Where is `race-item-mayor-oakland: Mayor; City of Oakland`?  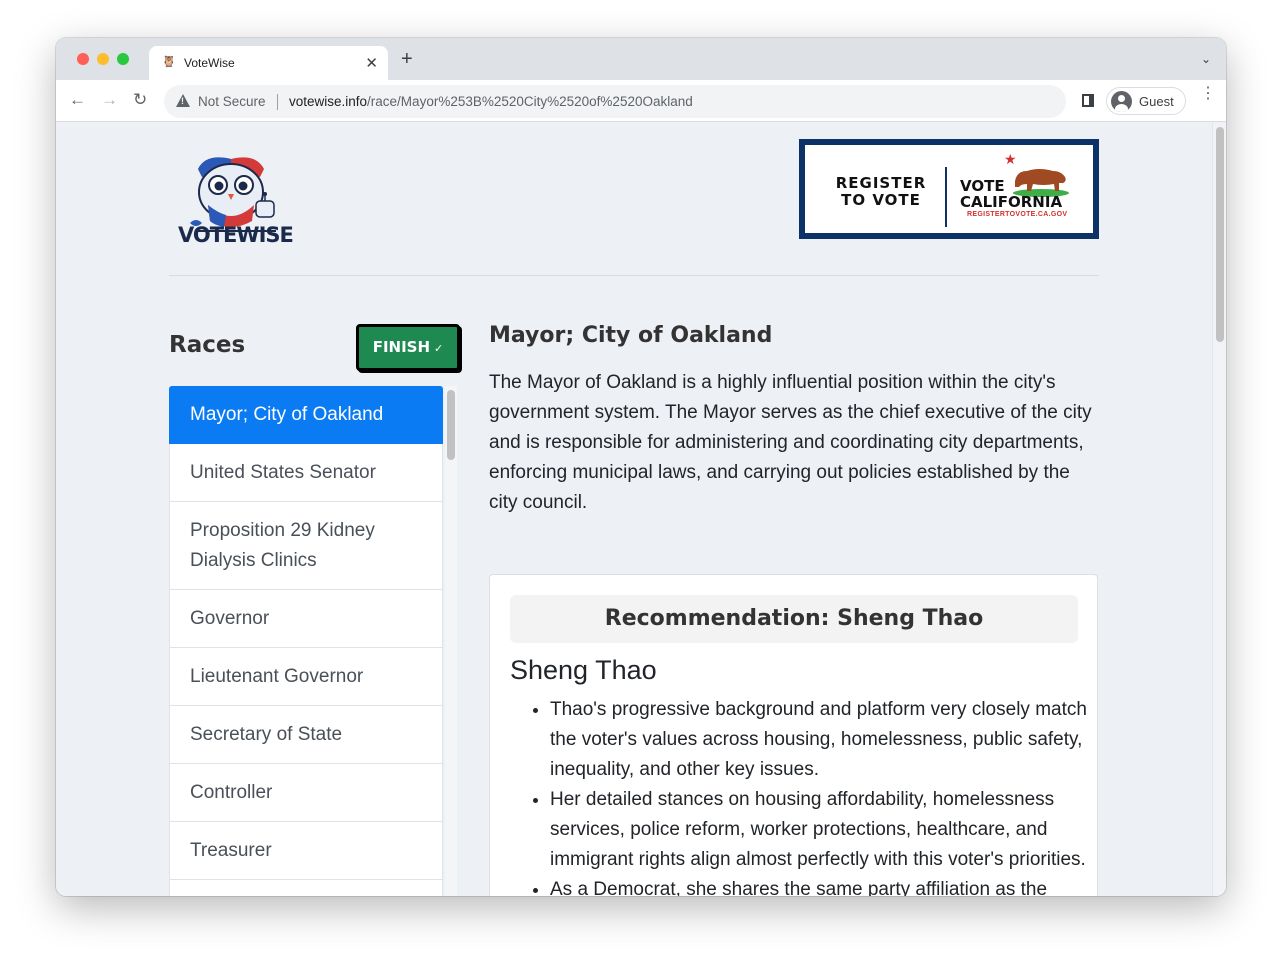 race-item-mayor-oakland: Mayor; City of Oakland is located at coordinates (306, 415).